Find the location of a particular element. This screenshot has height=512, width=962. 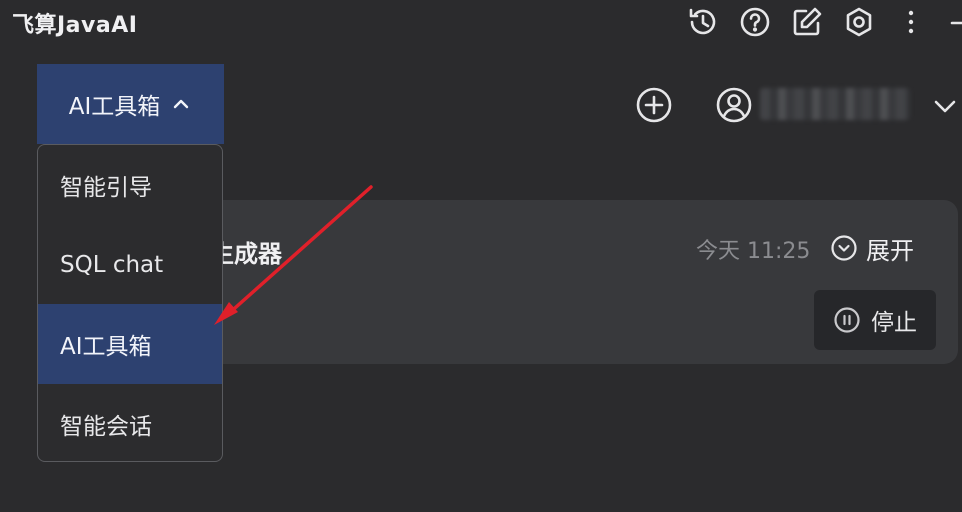

menu-item-smart-guide: 智能引导 is located at coordinates (130, 185).